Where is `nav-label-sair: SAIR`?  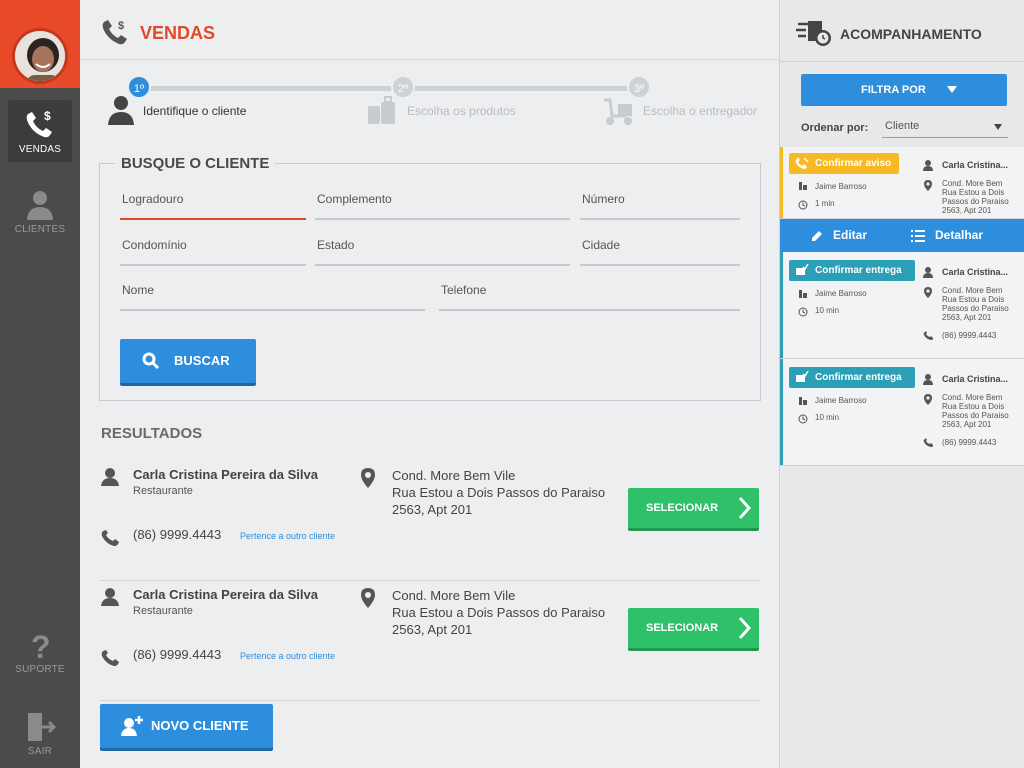
nav-label-sair: SAIR is located at coordinates (40, 751).